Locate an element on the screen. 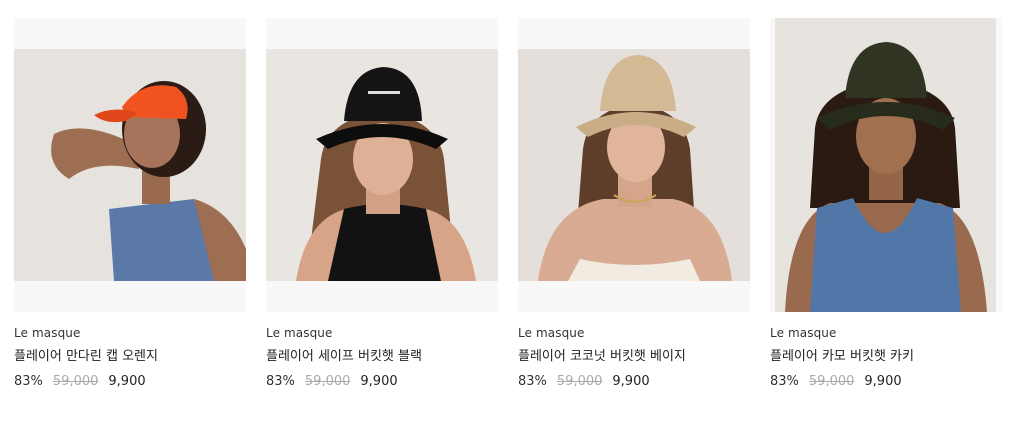 This screenshot has height=440, width=1015. product-name: 플레이어 카모 버킷햇 카키 is located at coordinates (842, 354).